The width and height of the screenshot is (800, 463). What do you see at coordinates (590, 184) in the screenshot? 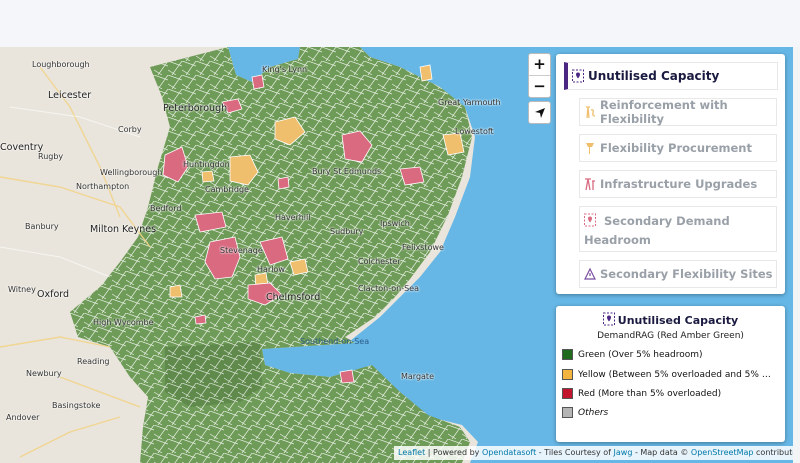
I see `pylon-icon` at bounding box center [590, 184].